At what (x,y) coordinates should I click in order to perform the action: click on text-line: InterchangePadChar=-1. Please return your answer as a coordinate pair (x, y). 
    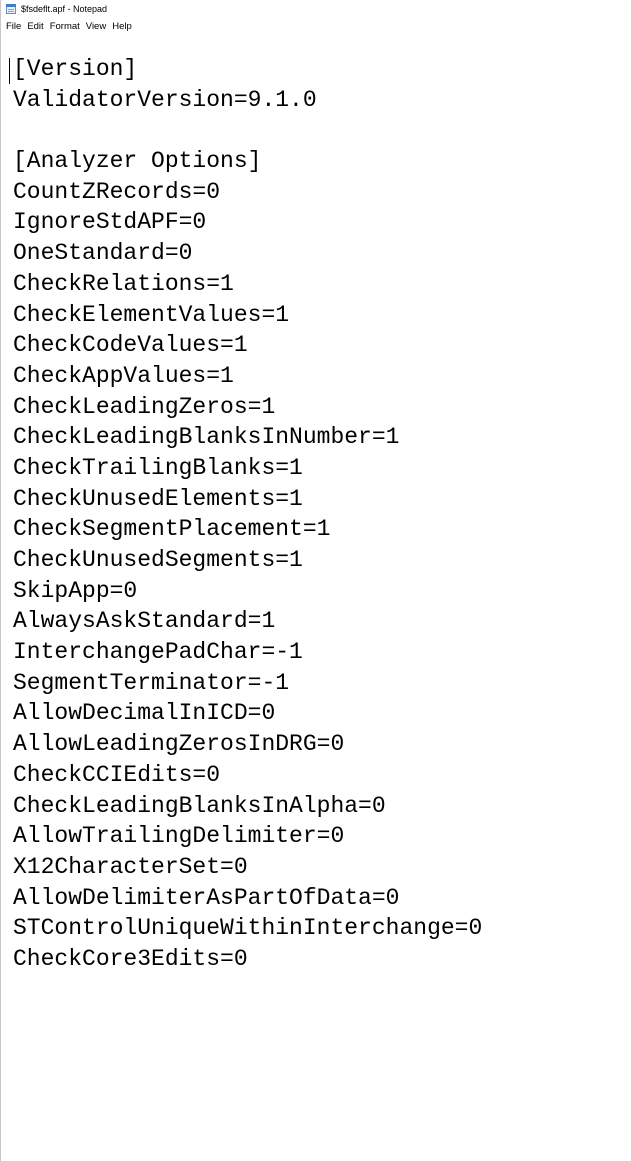
    Looking at the image, I should click on (320, 652).